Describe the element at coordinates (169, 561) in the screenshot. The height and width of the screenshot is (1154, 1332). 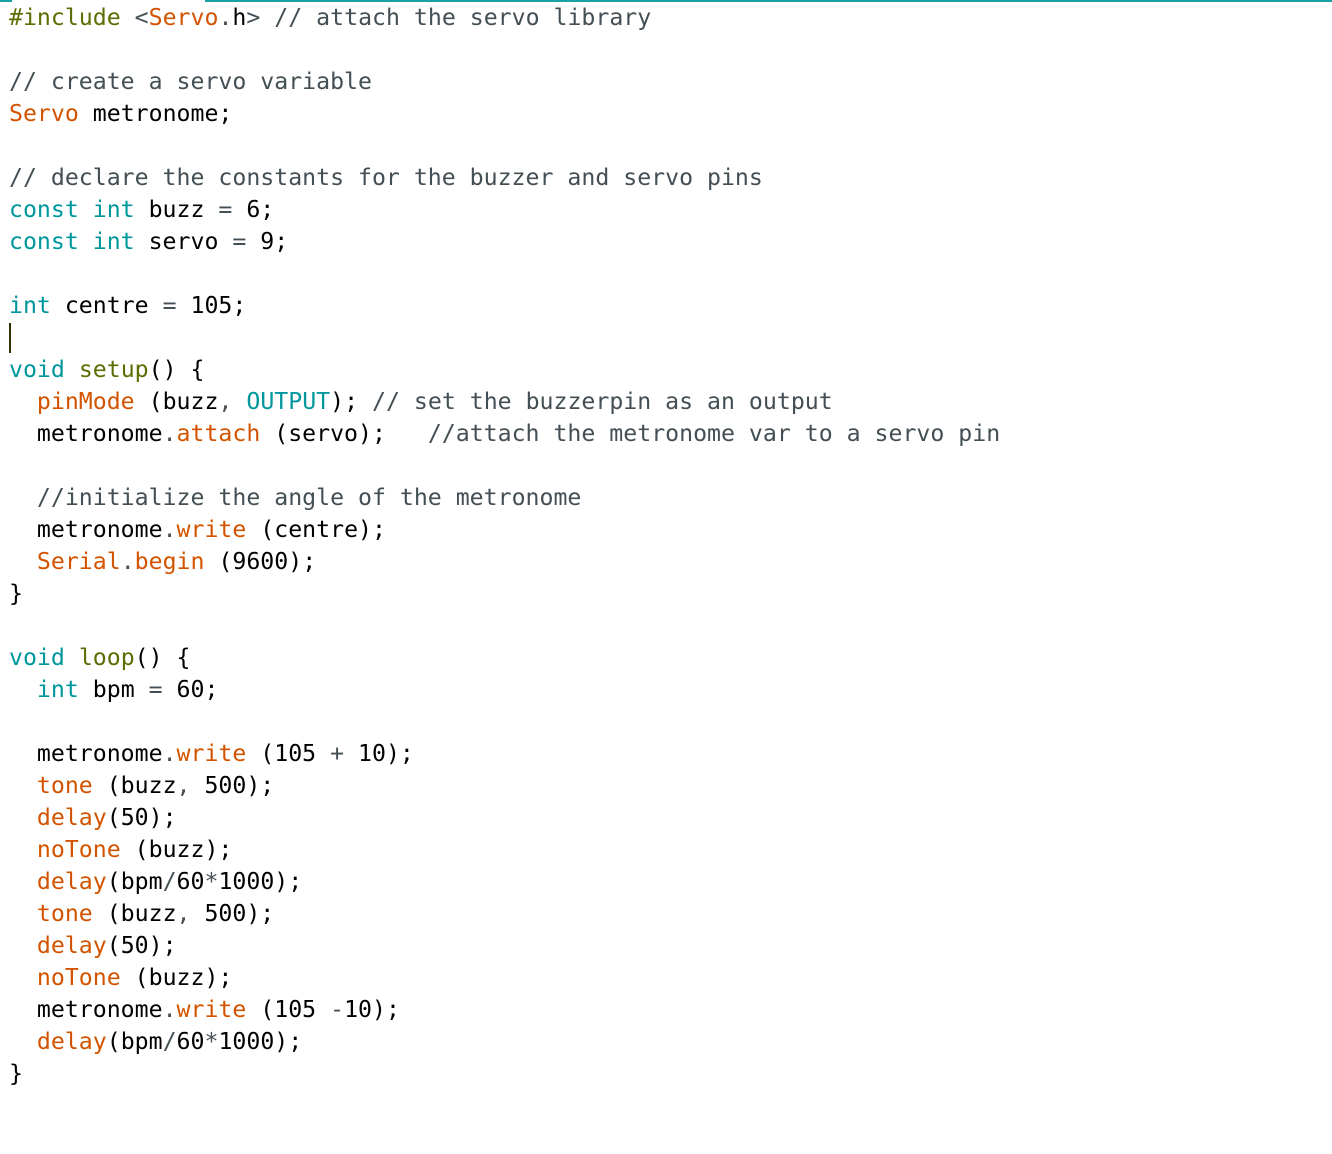
I see `function-name: begin` at that location.